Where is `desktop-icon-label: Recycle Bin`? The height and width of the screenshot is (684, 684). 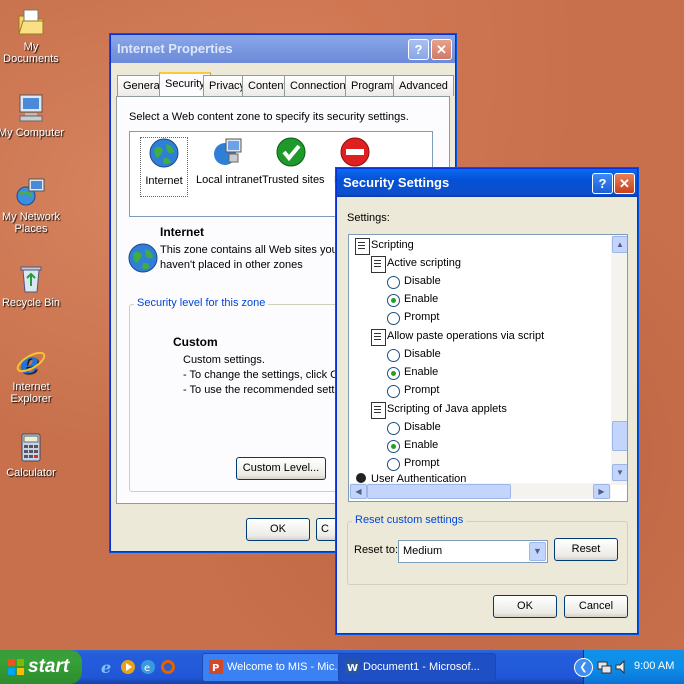
desktop-icon-label: Recycle Bin is located at coordinates (31, 303).